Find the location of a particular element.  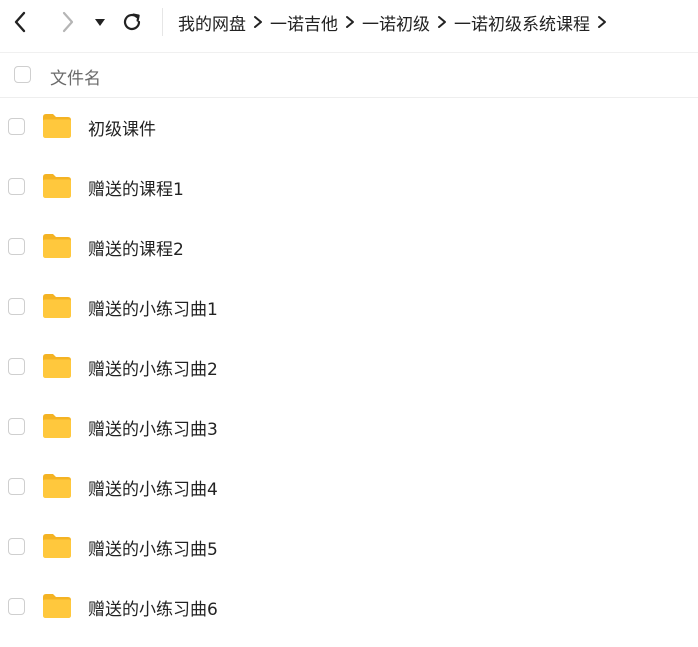

chevron-right-icon is located at coordinates (68, 22).